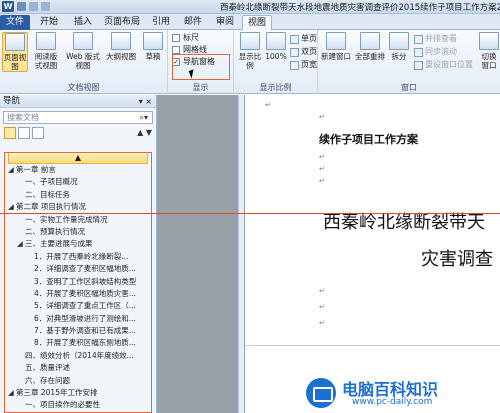  I want to click on group-label-window: 窗口, so click(409, 87).